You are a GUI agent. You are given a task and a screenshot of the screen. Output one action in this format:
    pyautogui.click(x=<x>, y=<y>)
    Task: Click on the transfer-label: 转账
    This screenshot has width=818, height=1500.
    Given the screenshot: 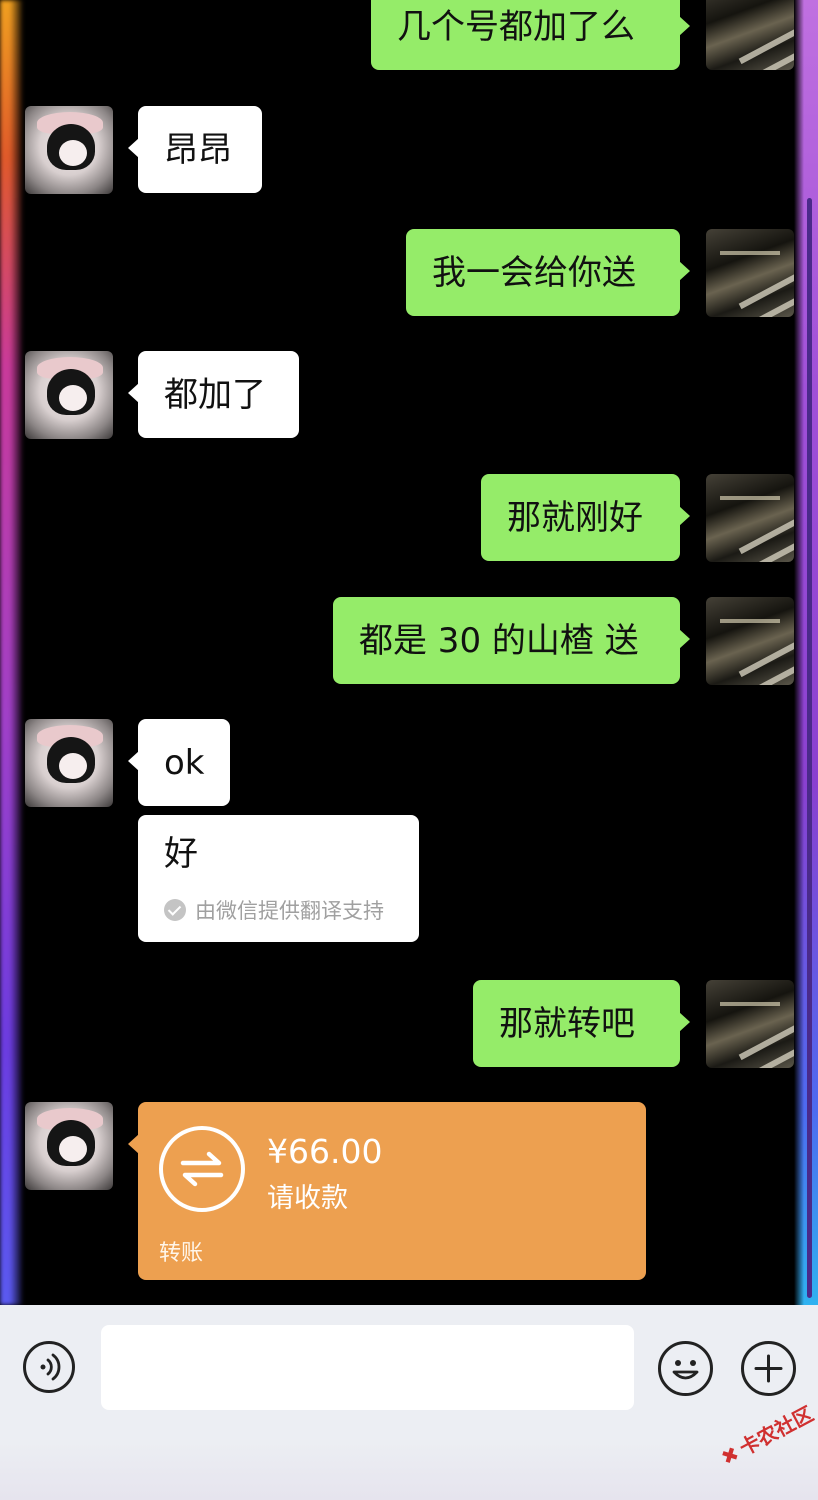 What is the action you would take?
    pyautogui.click(x=181, y=1253)
    